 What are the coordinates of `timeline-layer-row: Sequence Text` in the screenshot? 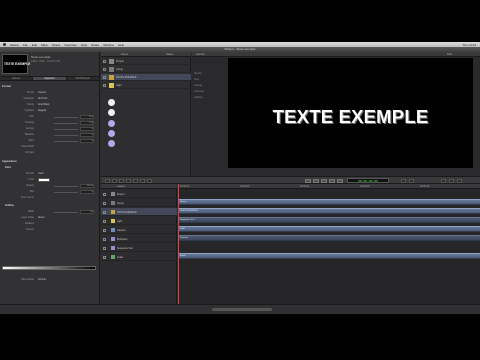 It's located at (139, 248).